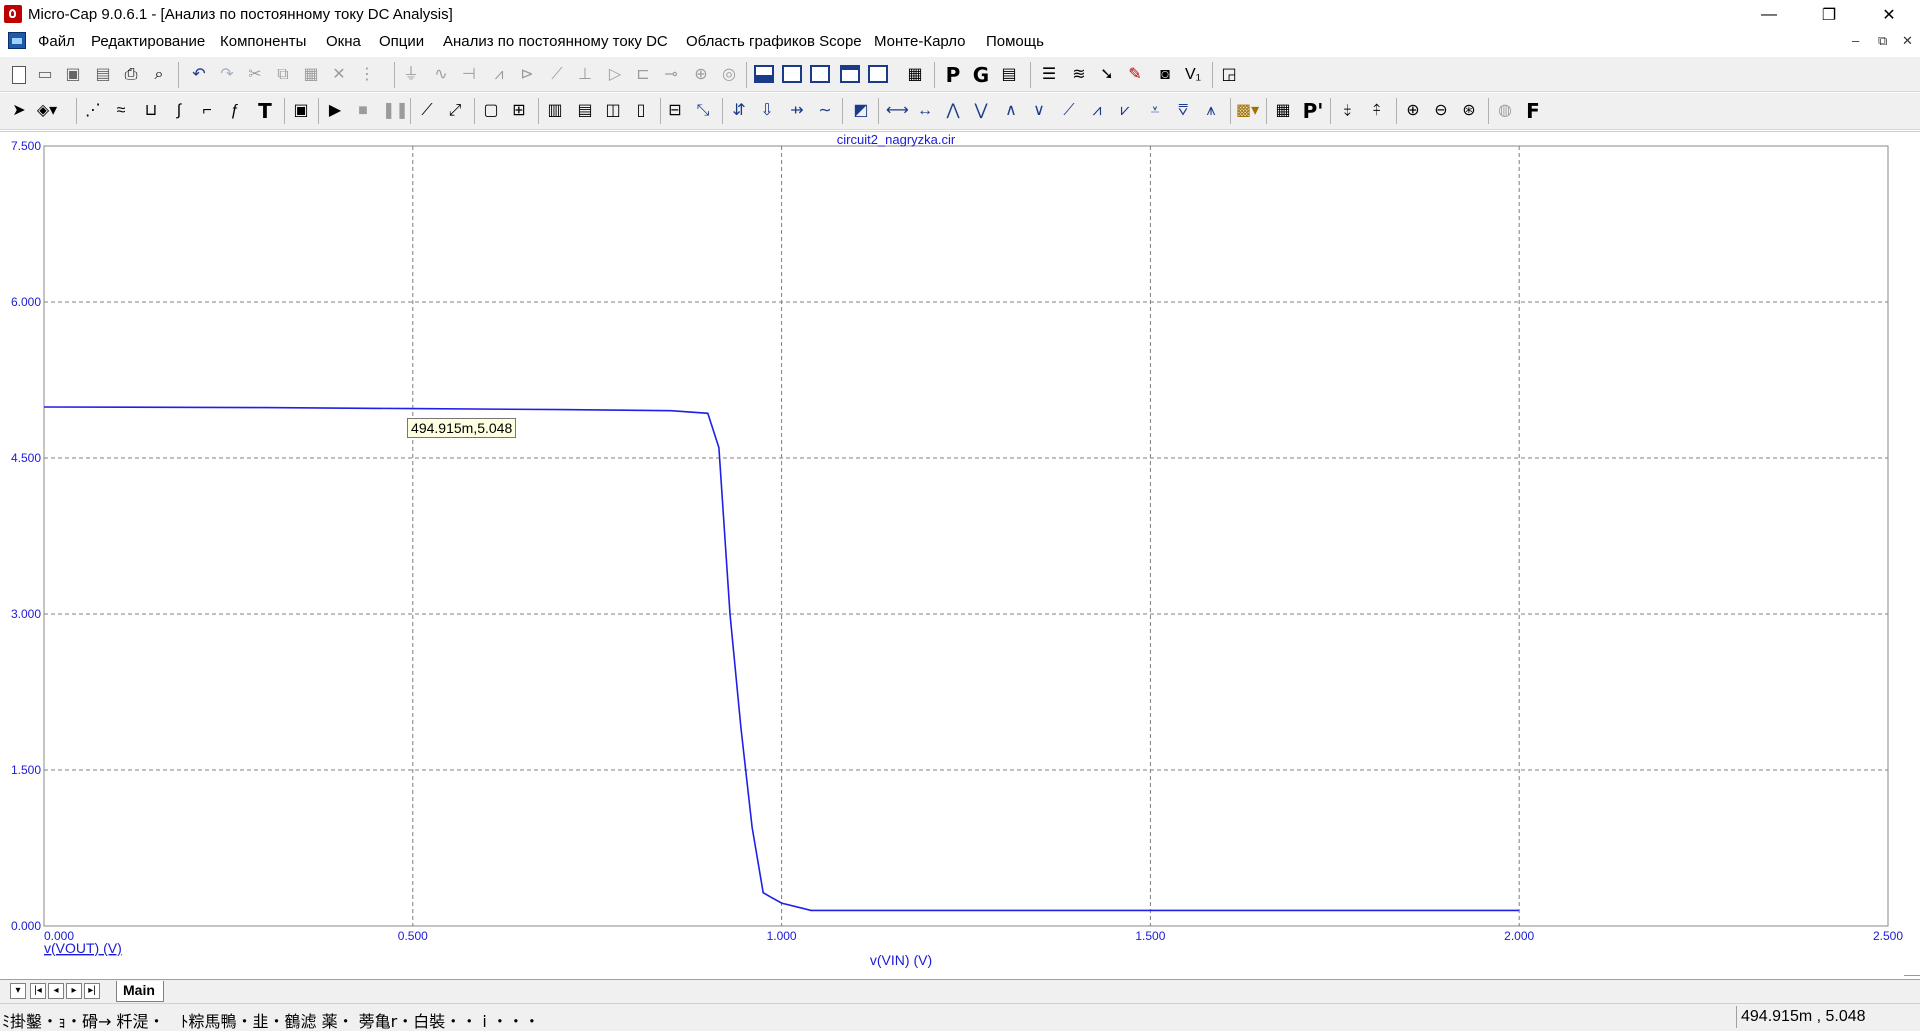 The height and width of the screenshot is (1032, 1920). I want to click on scope-icon: ◙, so click(1165, 75).